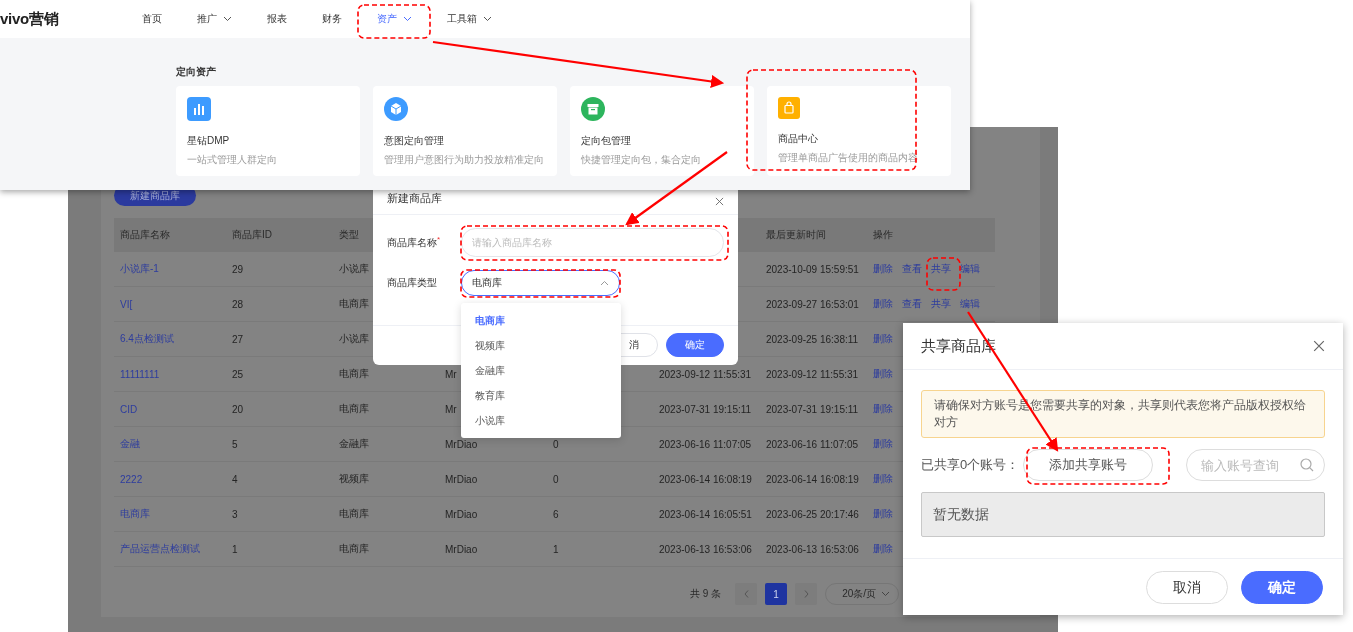 This screenshot has width=1353, height=632. Describe the element at coordinates (238, 409) in the screenshot. I see `table-cell: 20` at that location.